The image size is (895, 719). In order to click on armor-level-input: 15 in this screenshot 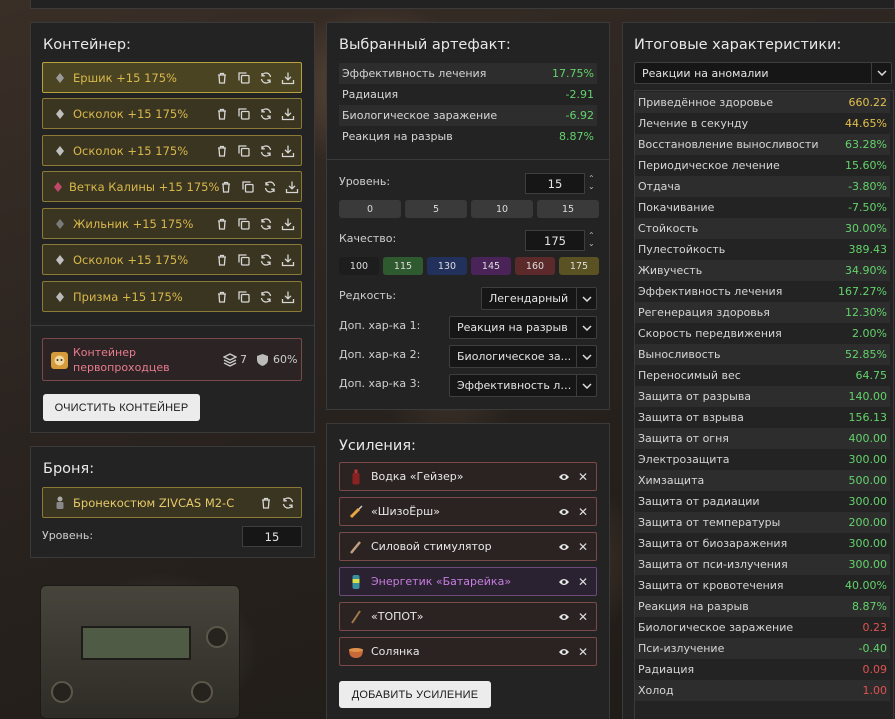, I will do `click(272, 536)`.